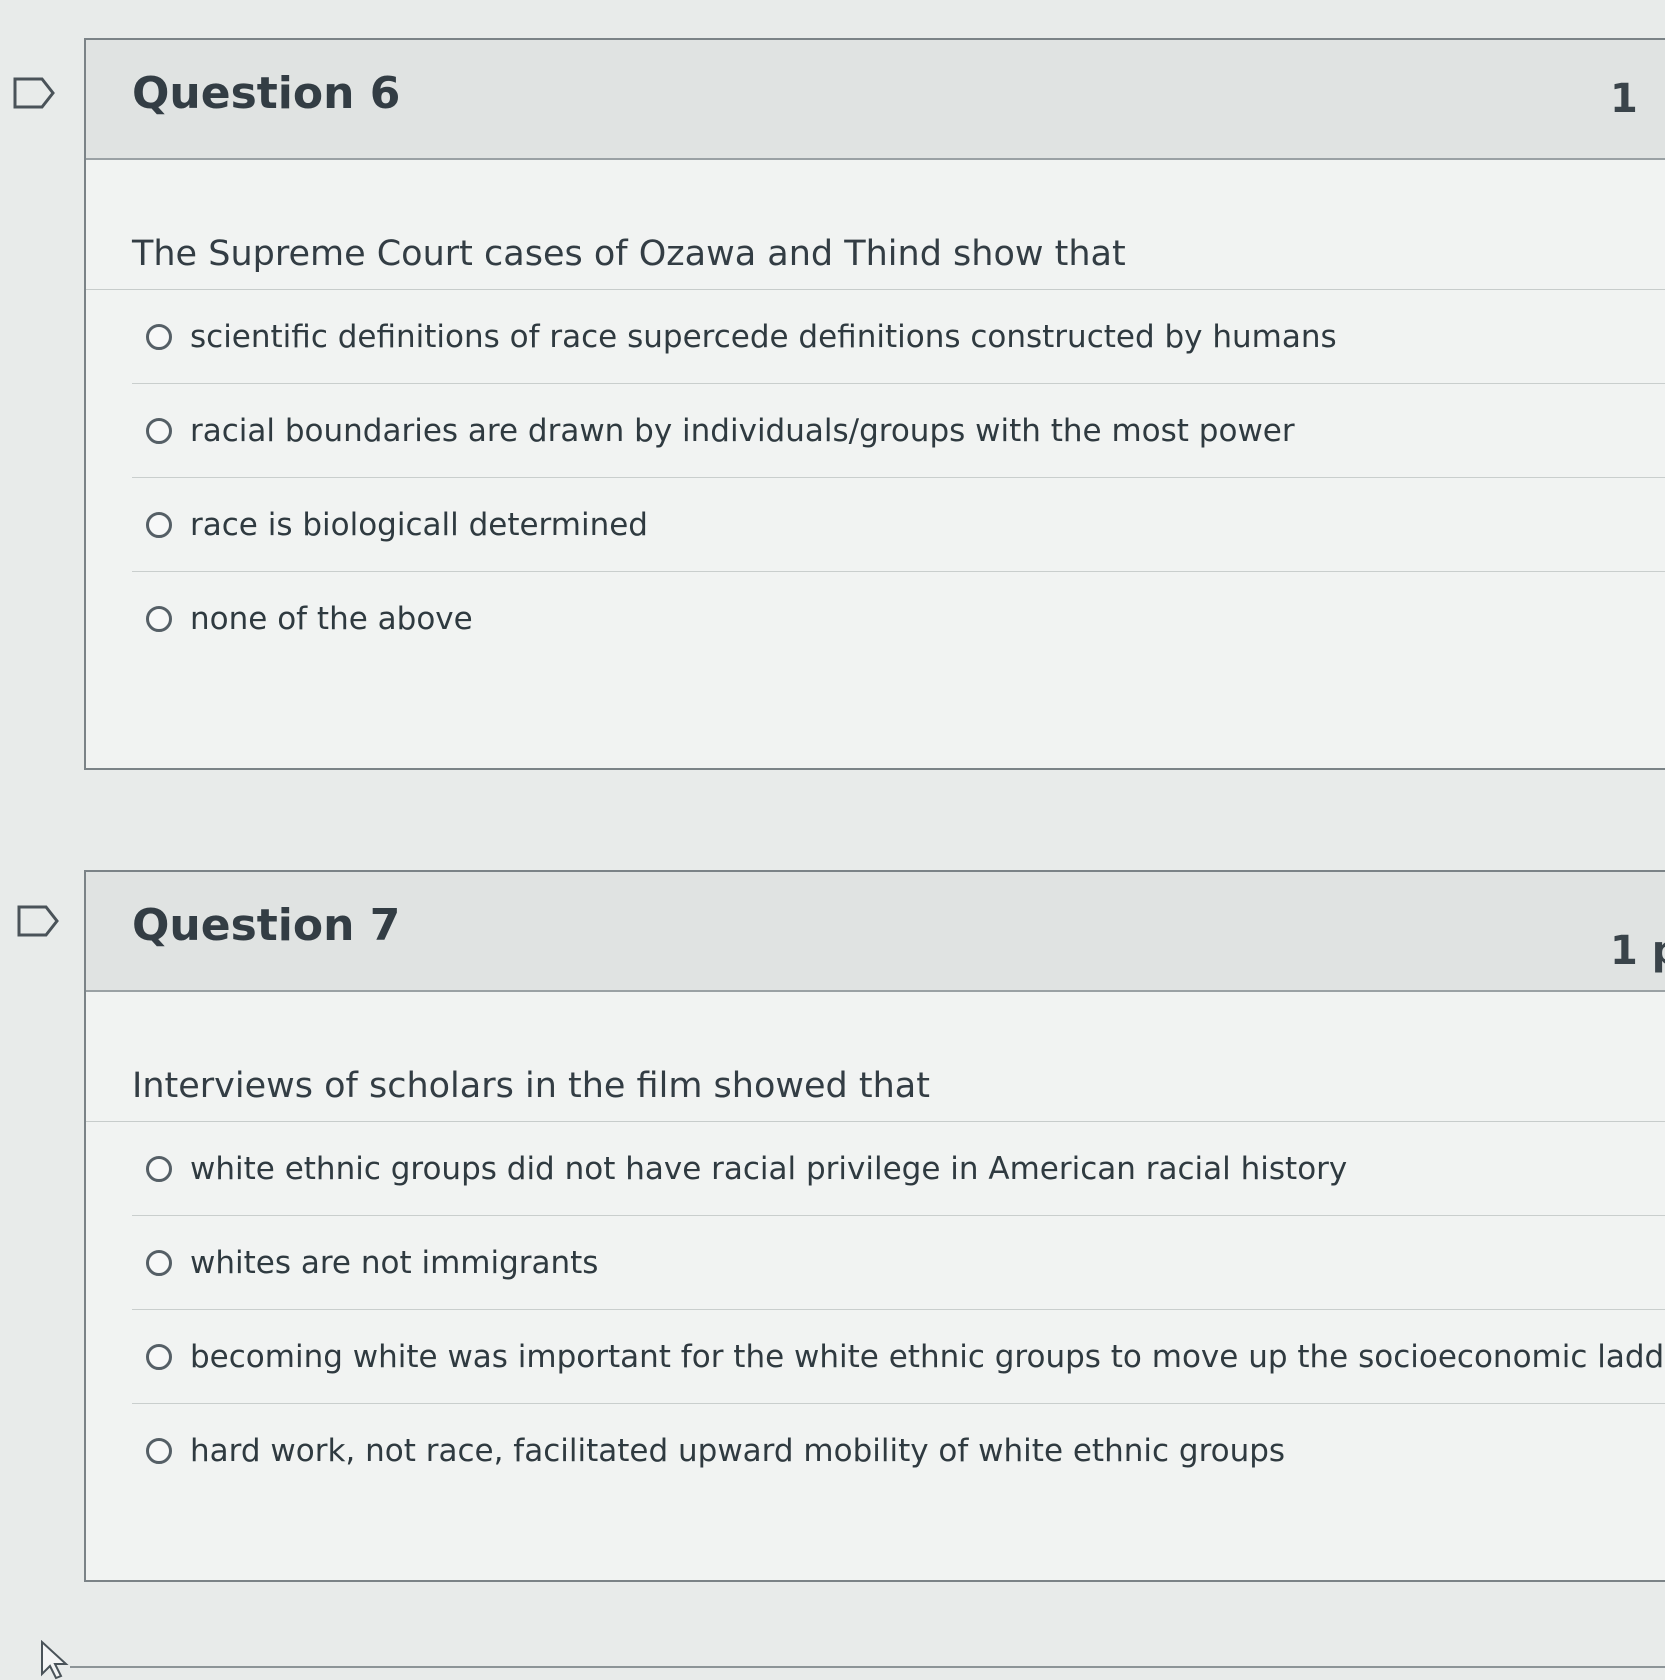  I want to click on question-6-points: 1, so click(1624, 99).